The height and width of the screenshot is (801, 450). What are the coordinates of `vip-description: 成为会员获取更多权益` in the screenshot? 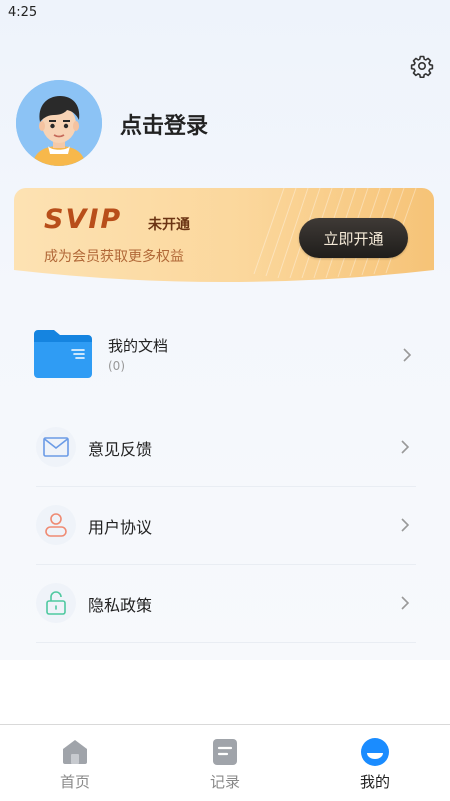 It's located at (114, 257).